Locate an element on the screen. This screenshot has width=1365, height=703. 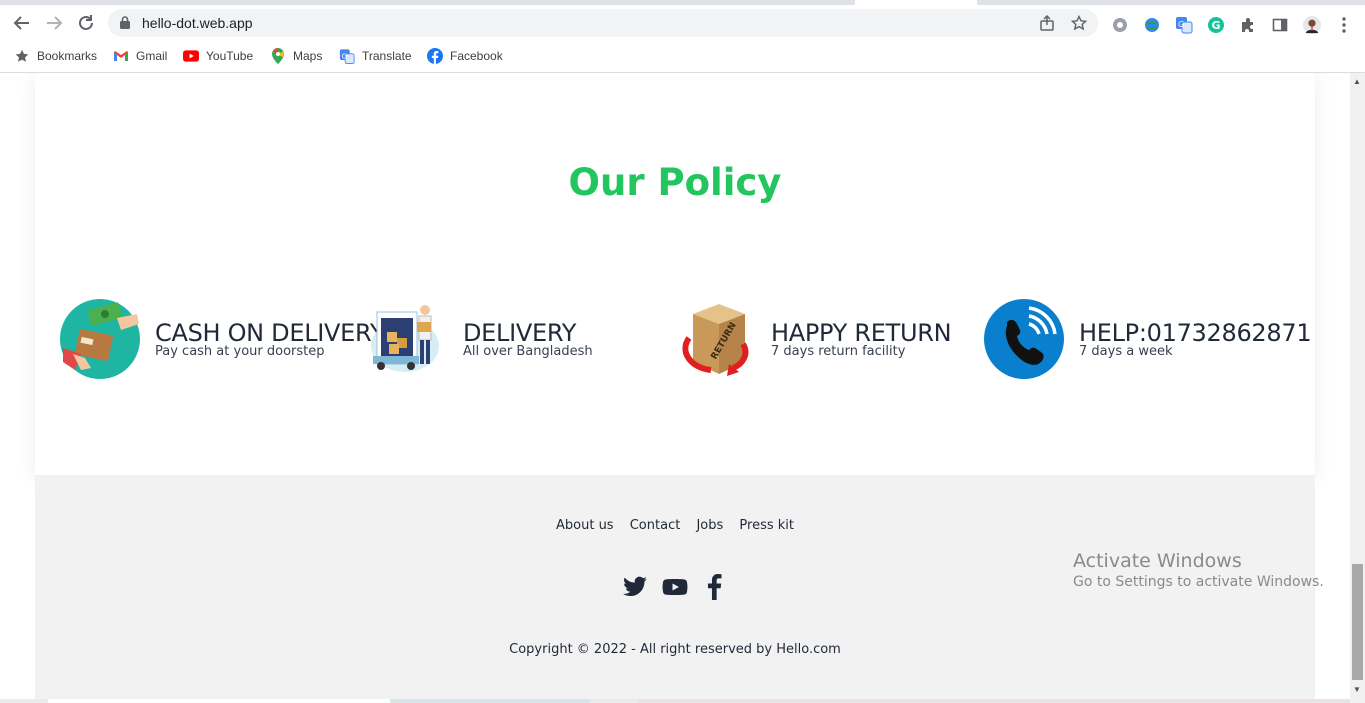
bookmark-star-icon is located at coordinates (1079, 23).